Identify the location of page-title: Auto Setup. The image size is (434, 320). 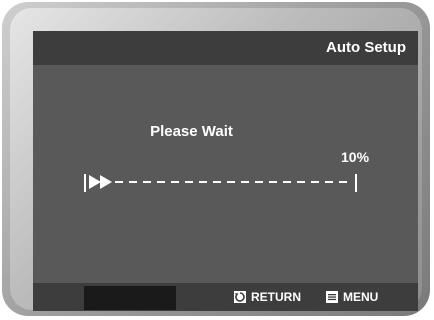
(366, 47).